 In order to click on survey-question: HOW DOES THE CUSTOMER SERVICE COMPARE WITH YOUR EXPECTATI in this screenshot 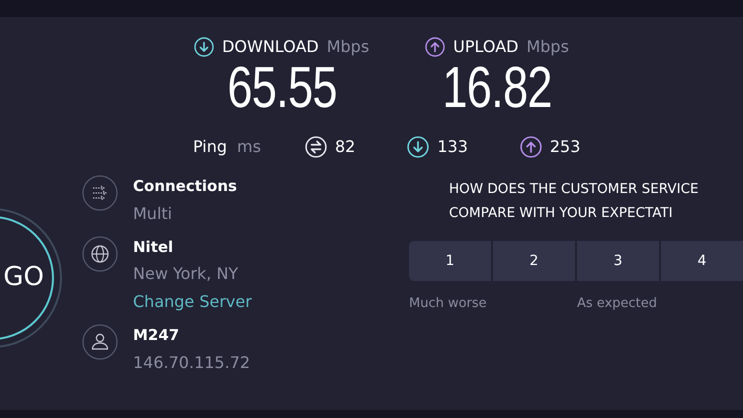, I will do `click(574, 201)`.